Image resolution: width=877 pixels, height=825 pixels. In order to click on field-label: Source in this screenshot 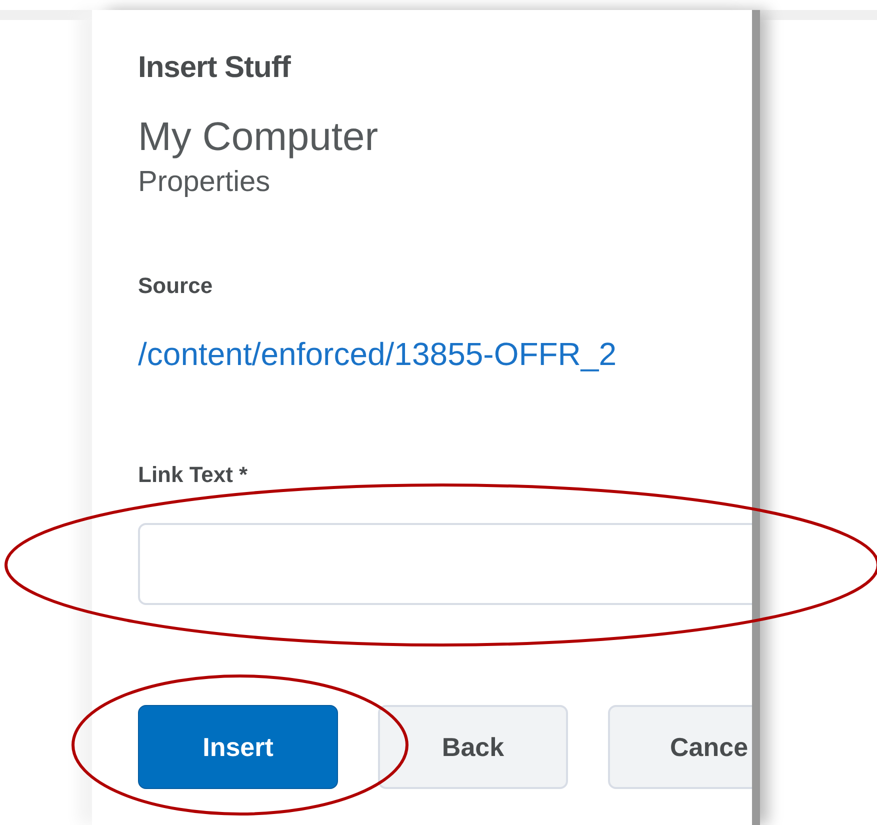, I will do `click(176, 286)`.